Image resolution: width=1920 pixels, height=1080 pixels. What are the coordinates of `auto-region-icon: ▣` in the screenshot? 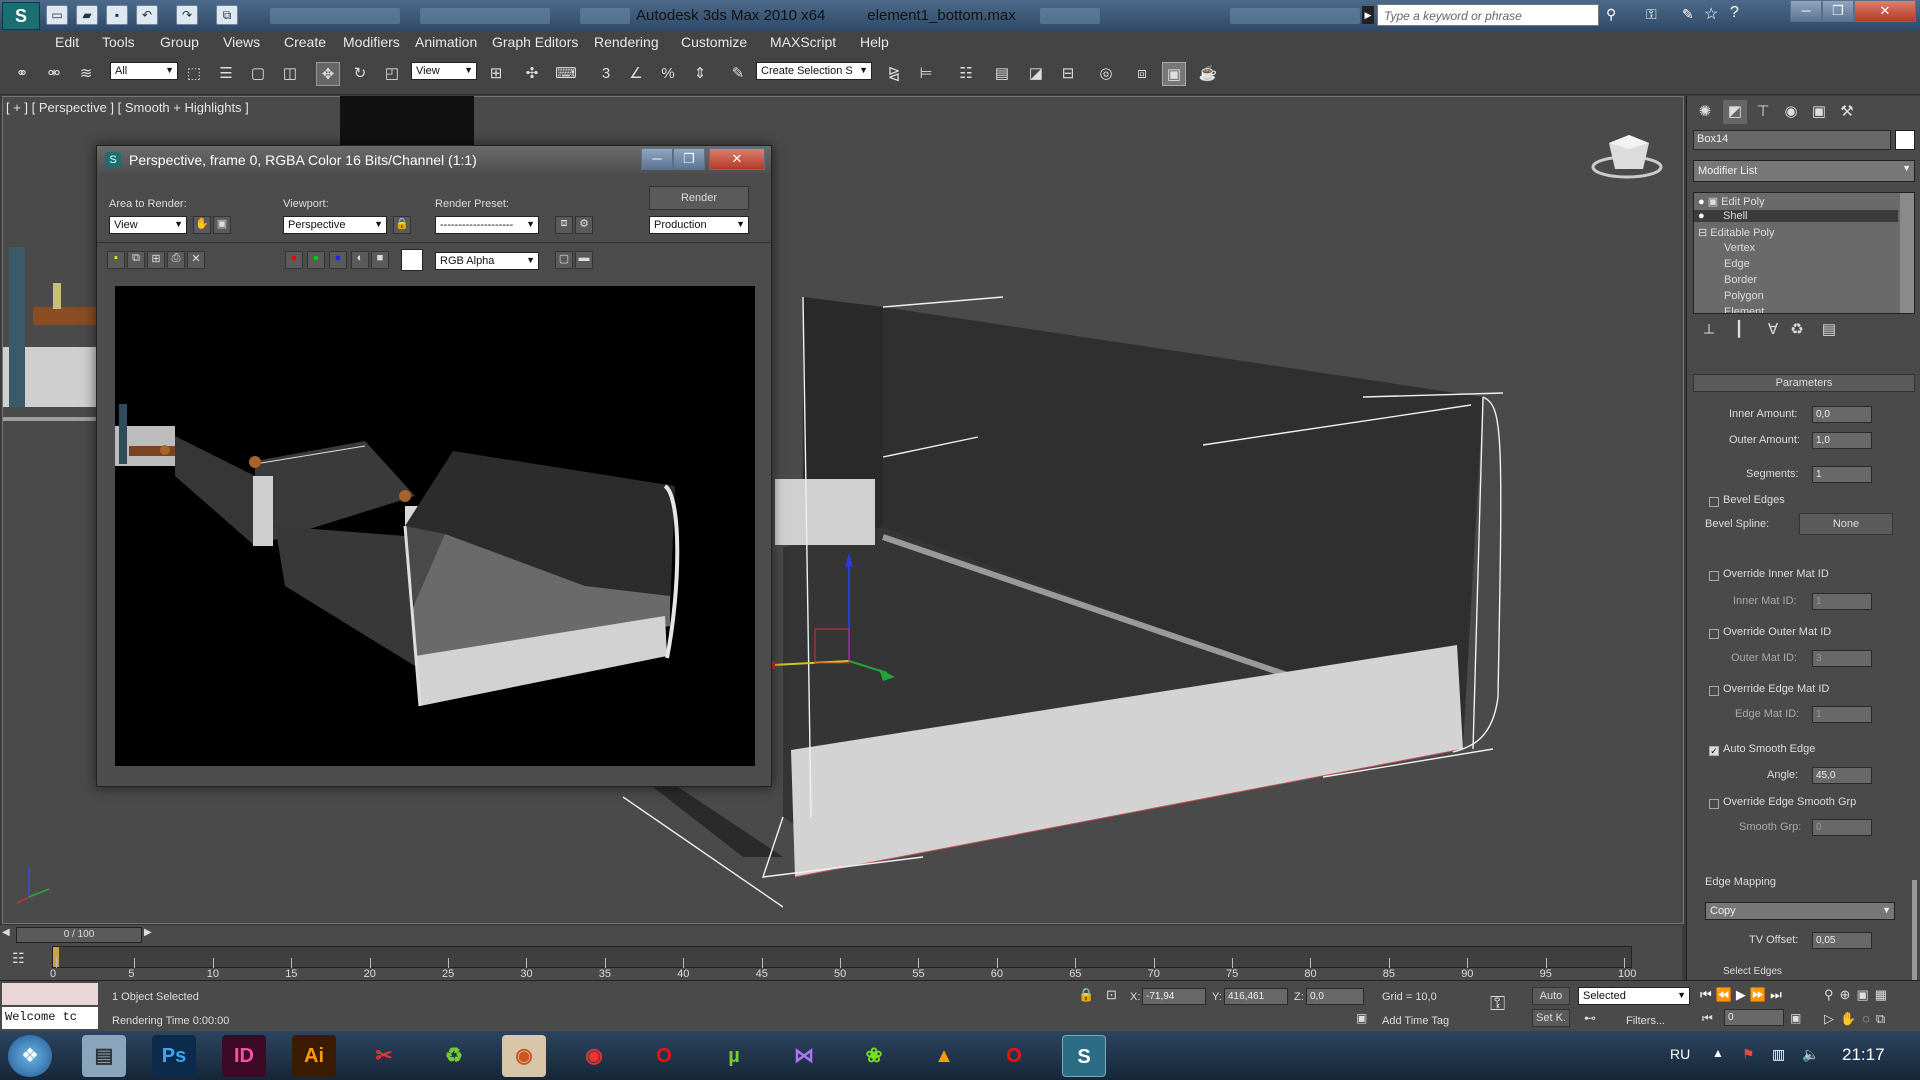 It's located at (222, 225).